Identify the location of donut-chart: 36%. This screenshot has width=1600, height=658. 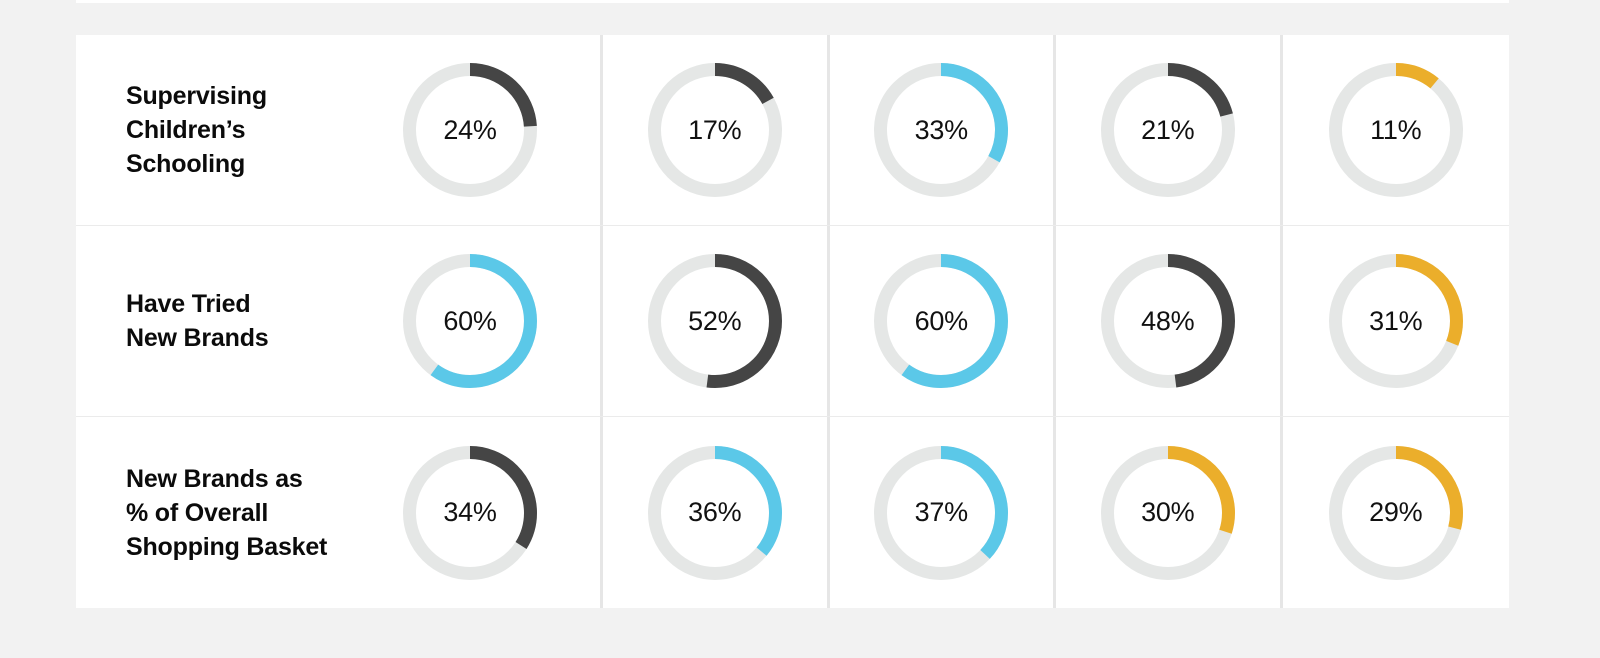
(714, 512).